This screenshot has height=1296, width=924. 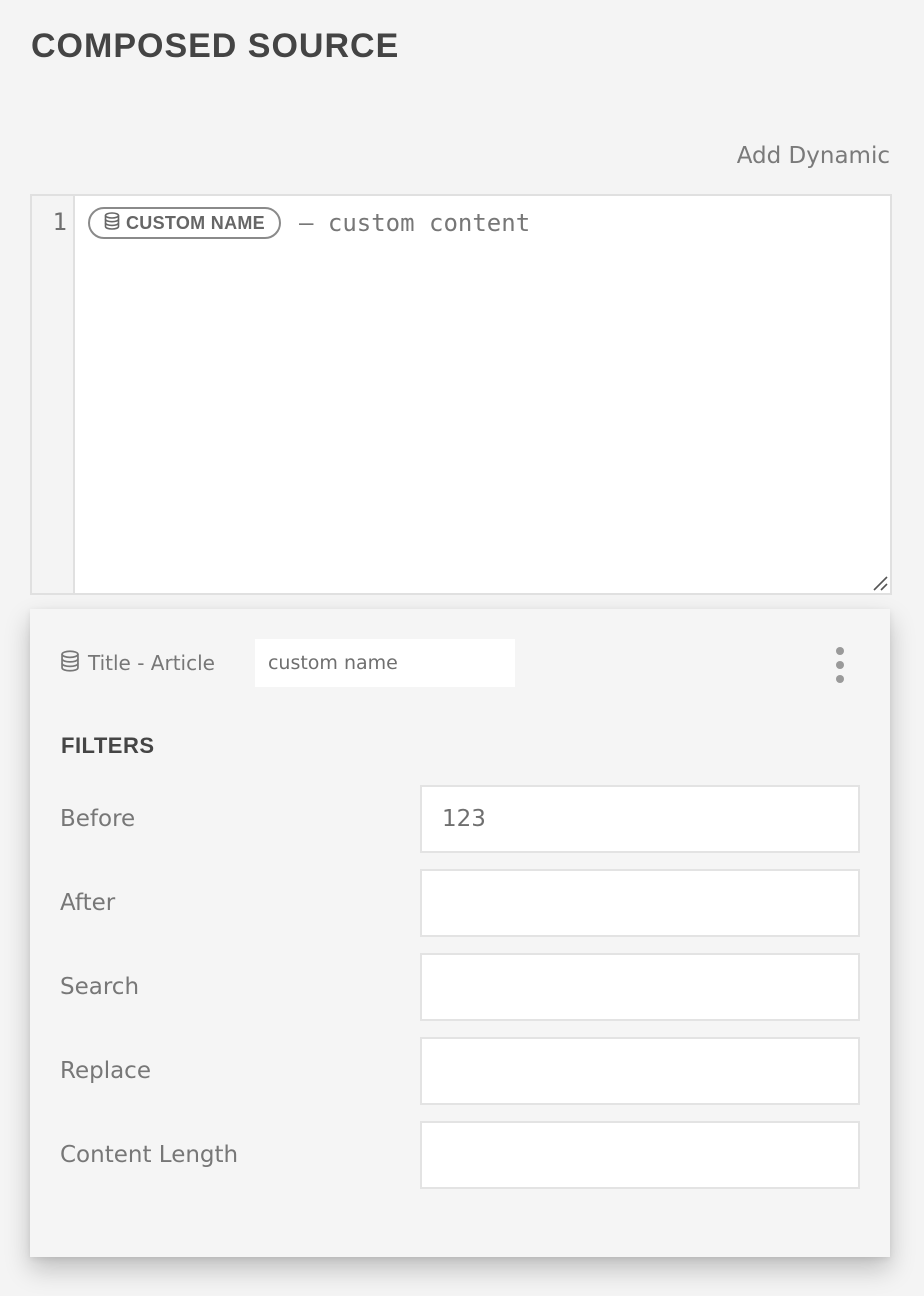 I want to click on filter-label: Search, so click(x=100, y=987).